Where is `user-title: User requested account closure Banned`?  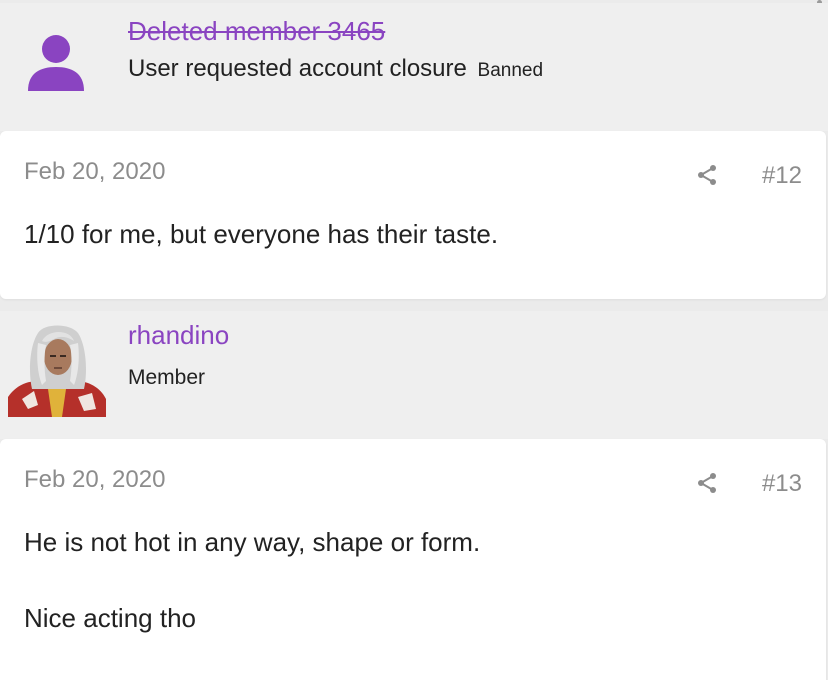
user-title: User requested account closure Banned is located at coordinates (335, 69).